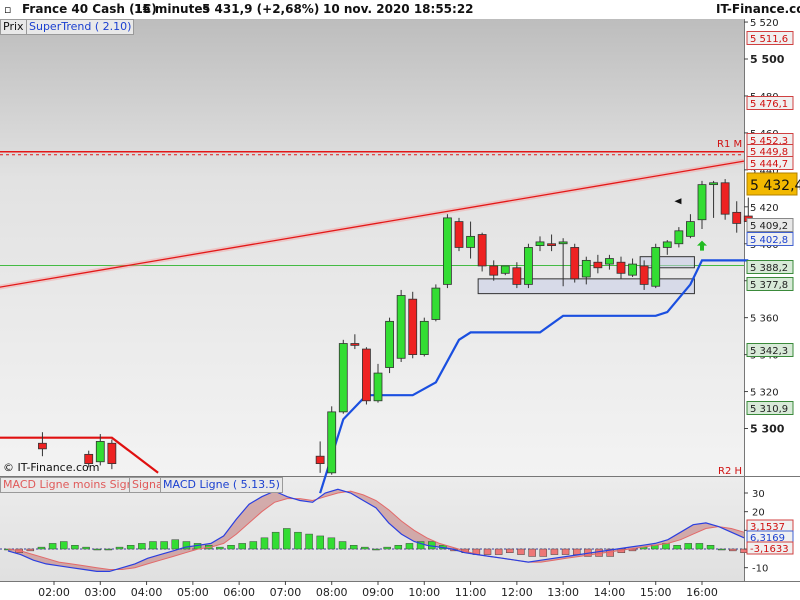 The height and width of the screenshot is (600, 800). I want to click on price-tick-label-1: 5 500, so click(767, 59).